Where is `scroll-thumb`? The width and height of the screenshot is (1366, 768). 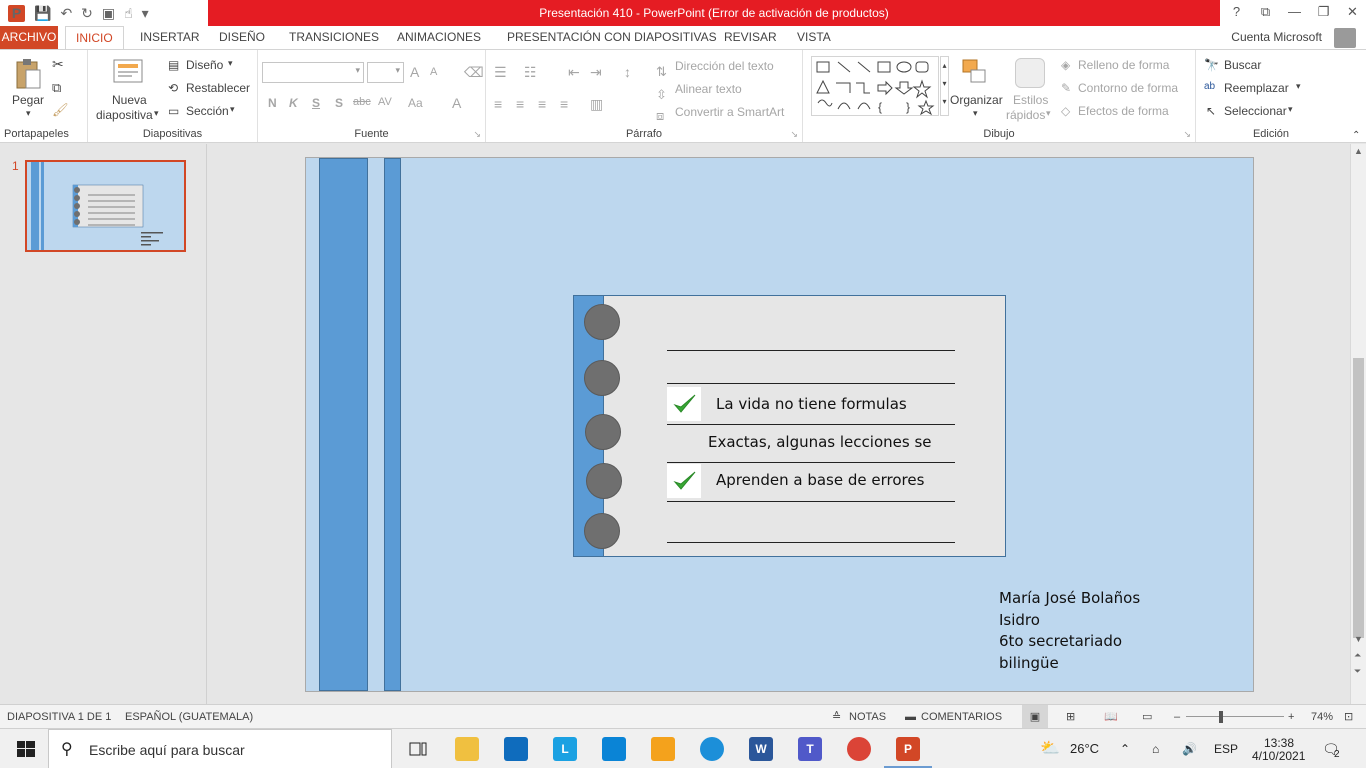 scroll-thumb is located at coordinates (1358, 498).